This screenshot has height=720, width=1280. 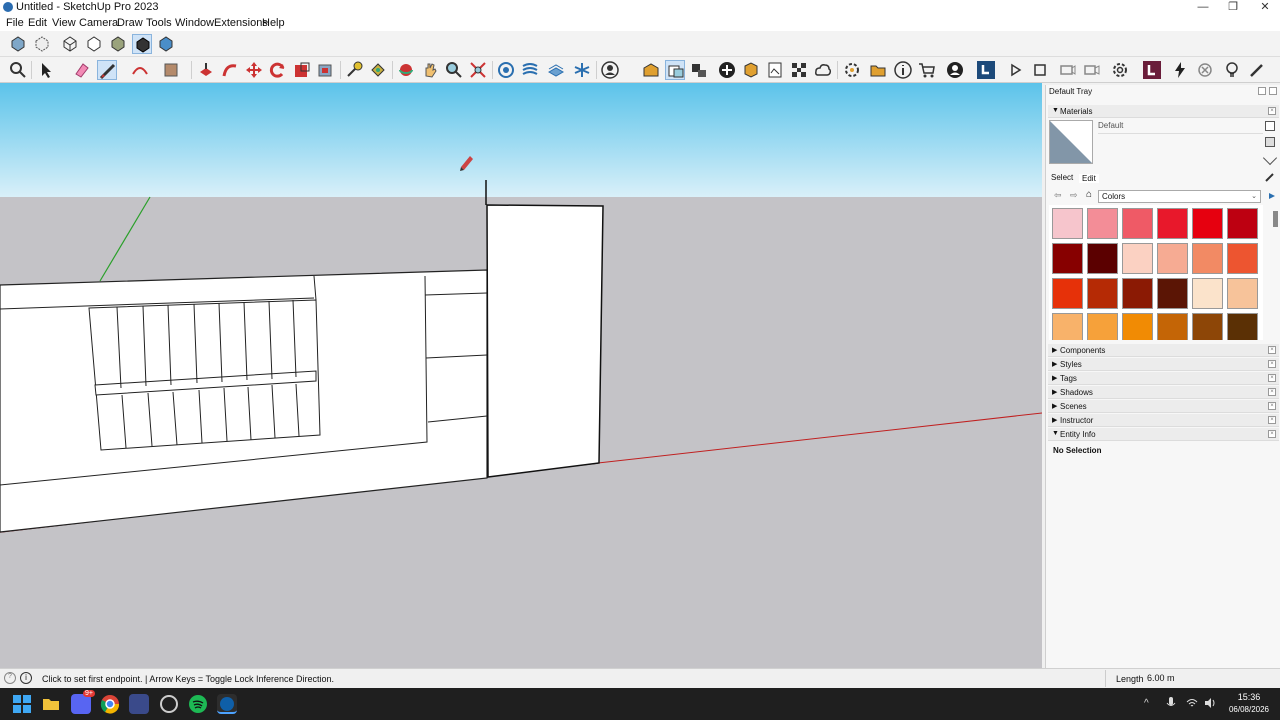 I want to click on details-arrow-icon, so click(x=1272, y=195).